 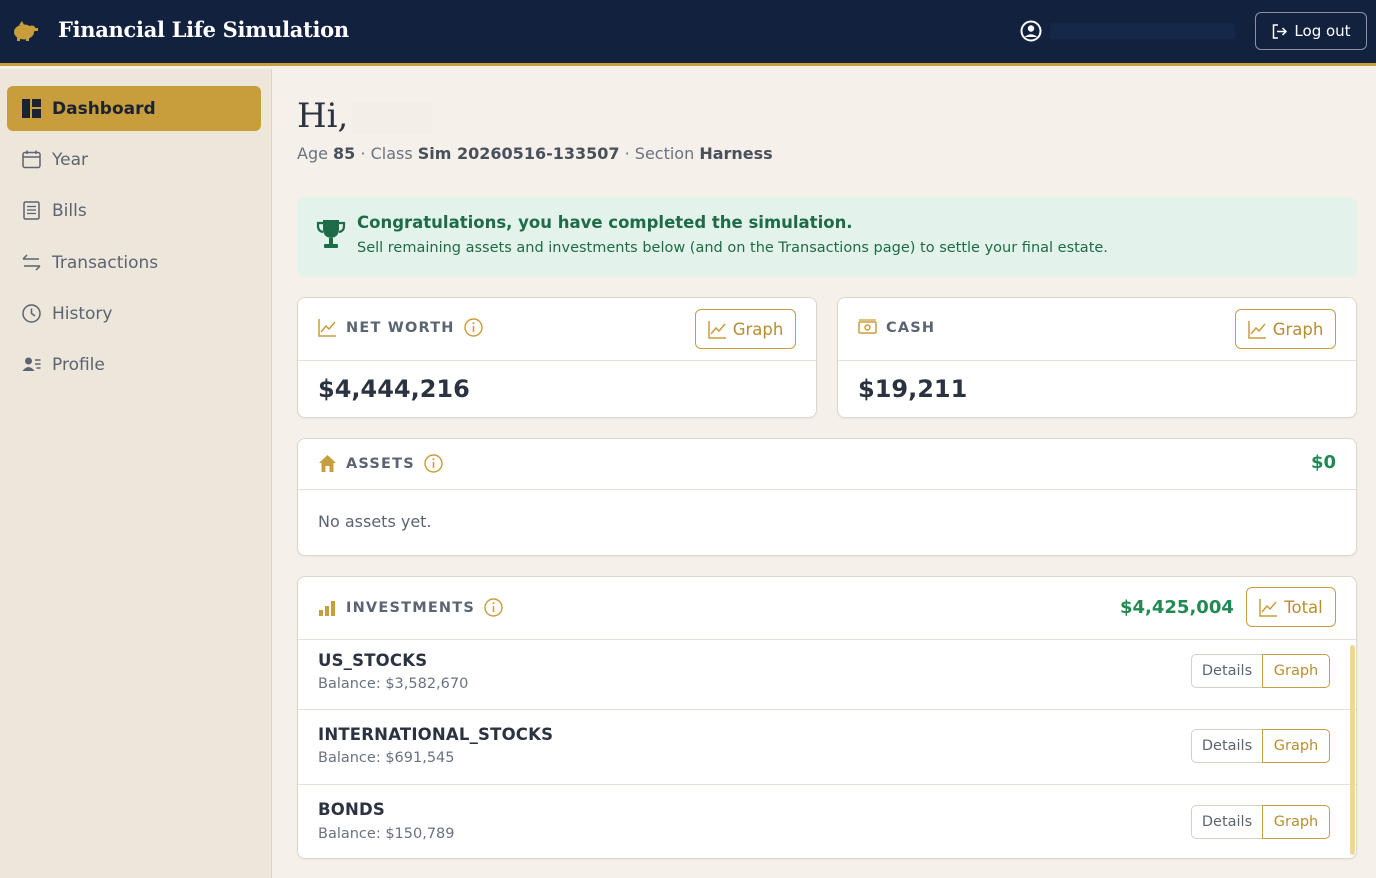 I want to click on investment-name: US_STOCKS, so click(x=373, y=660).